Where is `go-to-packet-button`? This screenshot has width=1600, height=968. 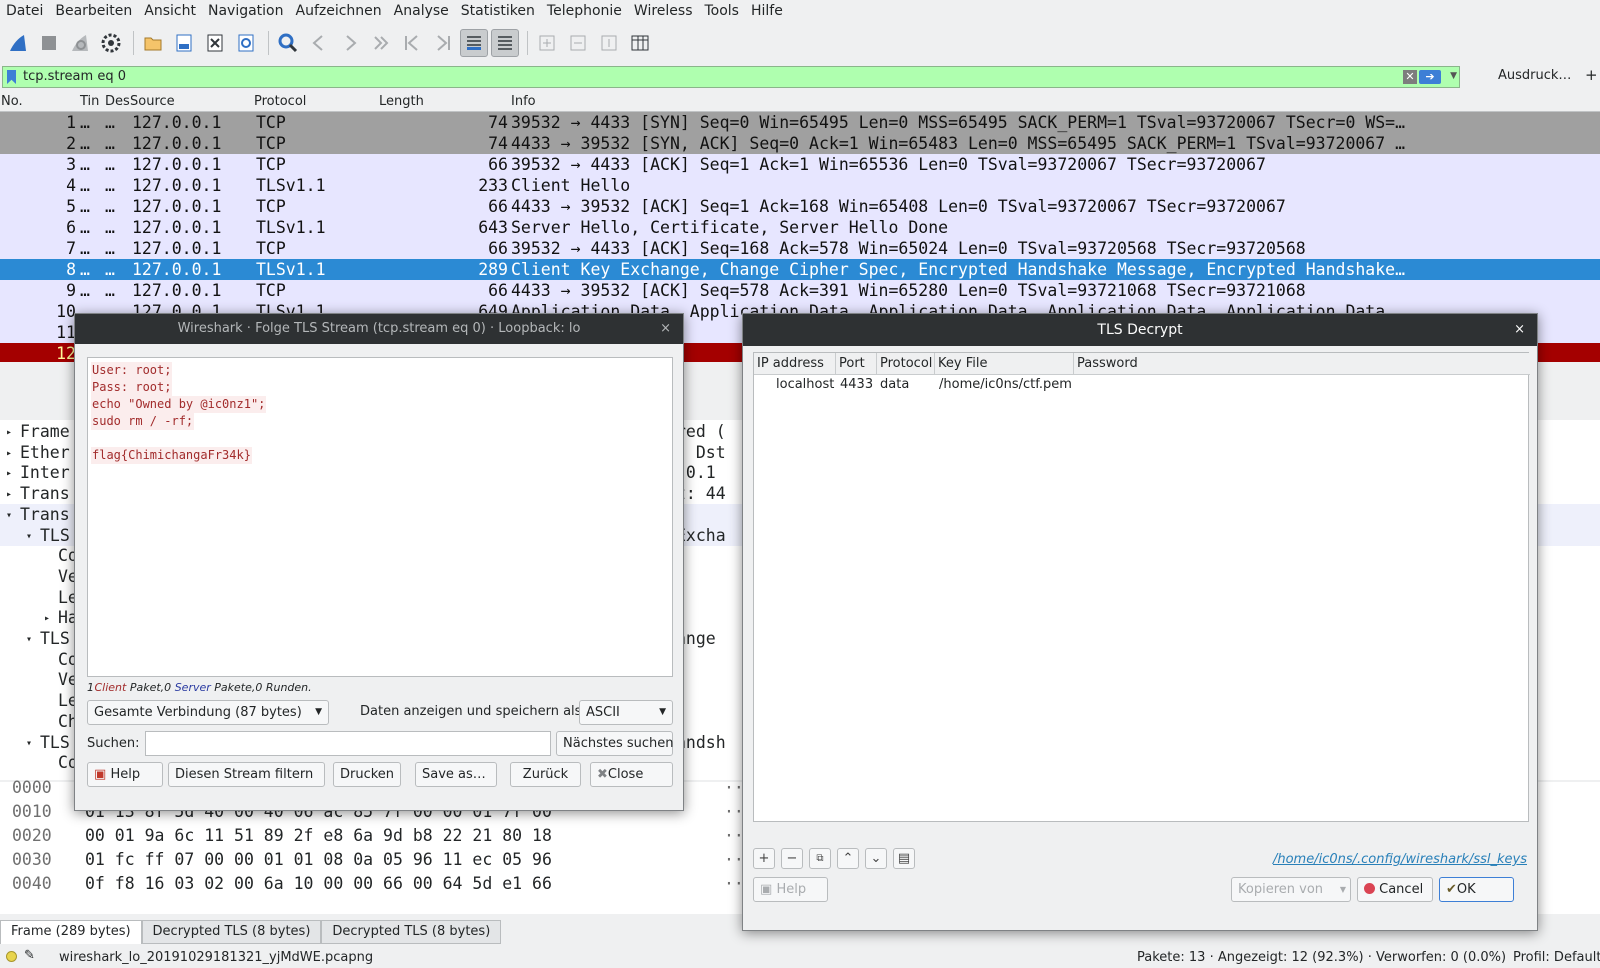
go-to-packet-button is located at coordinates (381, 43).